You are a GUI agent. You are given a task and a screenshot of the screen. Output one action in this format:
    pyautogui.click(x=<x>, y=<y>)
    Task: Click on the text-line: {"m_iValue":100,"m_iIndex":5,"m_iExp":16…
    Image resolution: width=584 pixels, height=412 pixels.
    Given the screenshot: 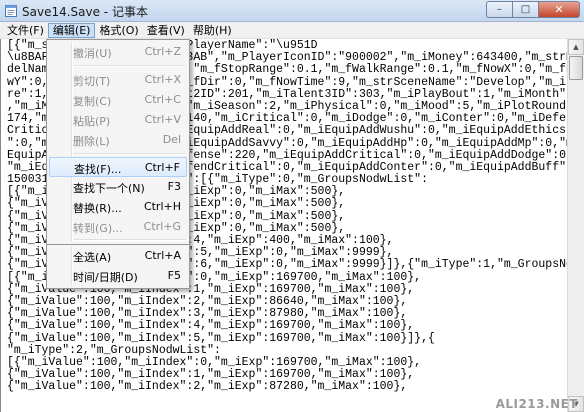 What is the action you would take?
    pyautogui.click(x=221, y=338)
    